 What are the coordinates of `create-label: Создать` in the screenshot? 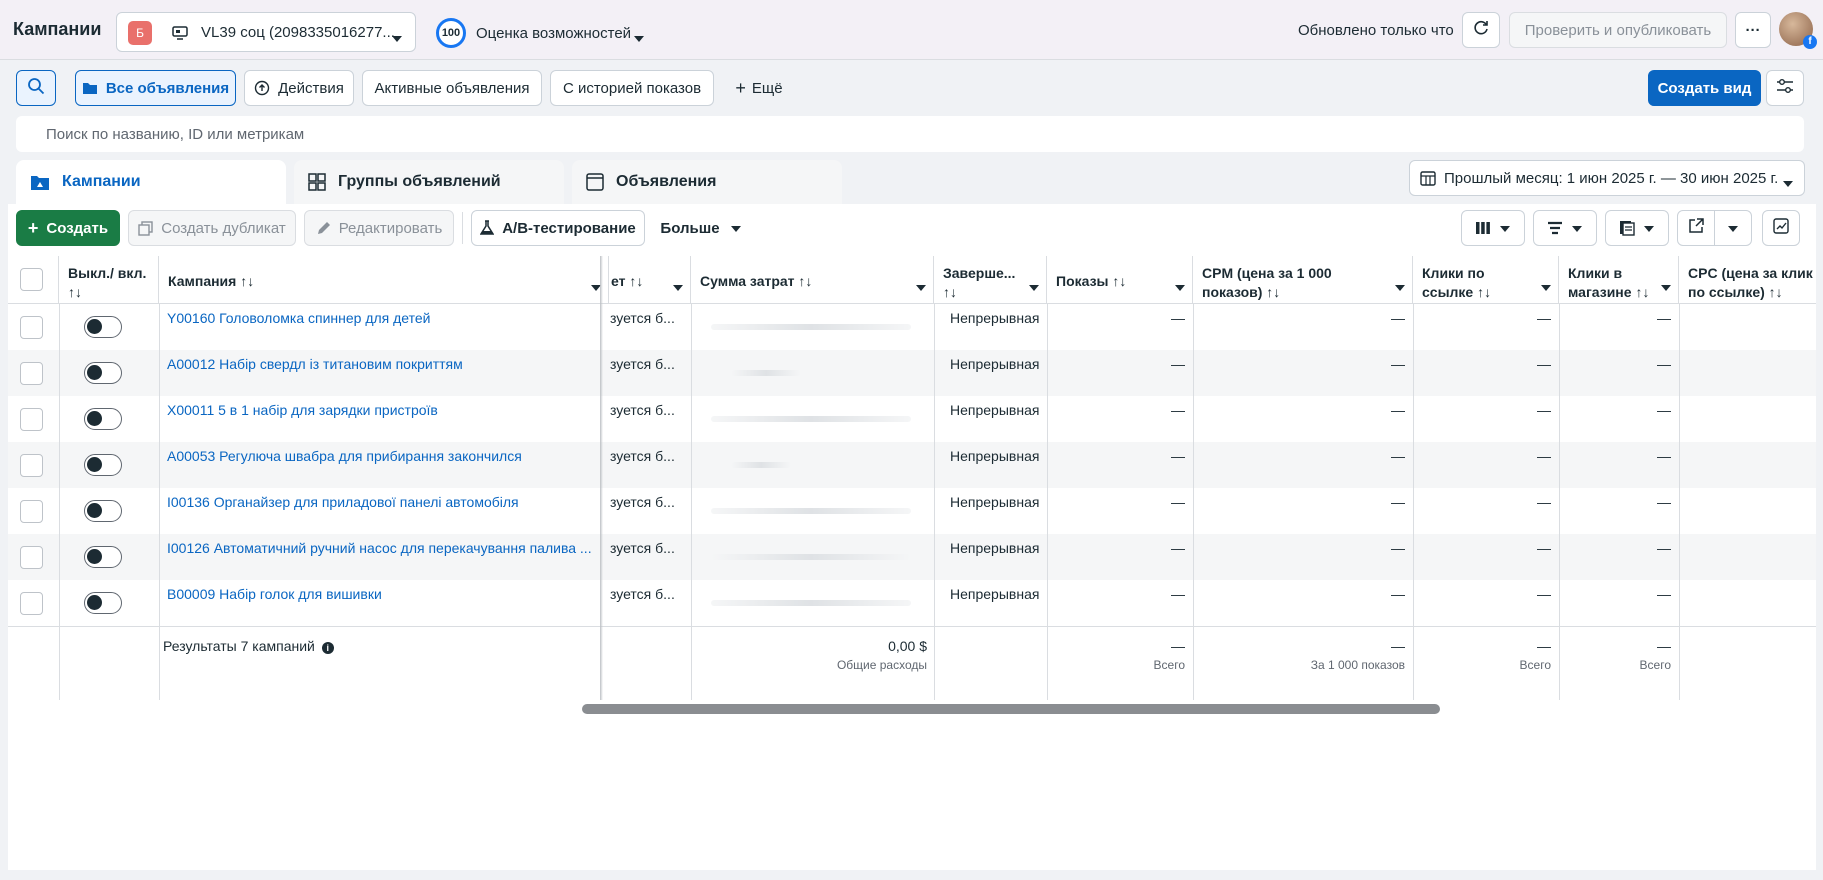 It's located at (77, 228).